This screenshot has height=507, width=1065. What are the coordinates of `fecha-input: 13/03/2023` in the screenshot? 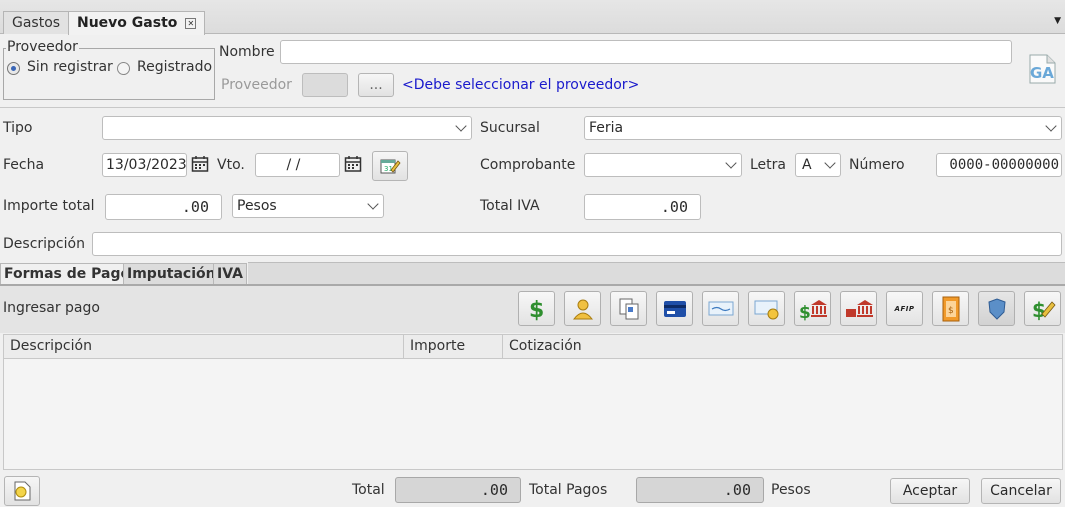 It's located at (144, 165).